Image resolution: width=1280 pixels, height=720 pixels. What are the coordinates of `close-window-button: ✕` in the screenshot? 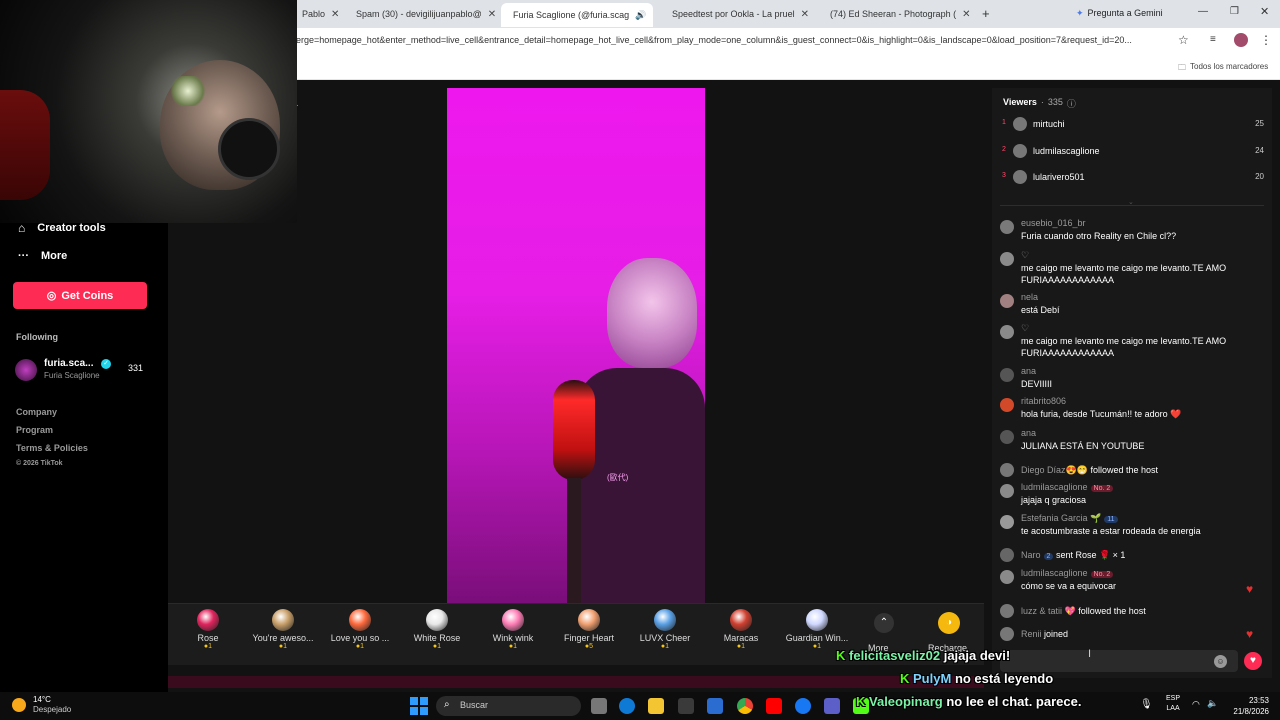 It's located at (1264, 11).